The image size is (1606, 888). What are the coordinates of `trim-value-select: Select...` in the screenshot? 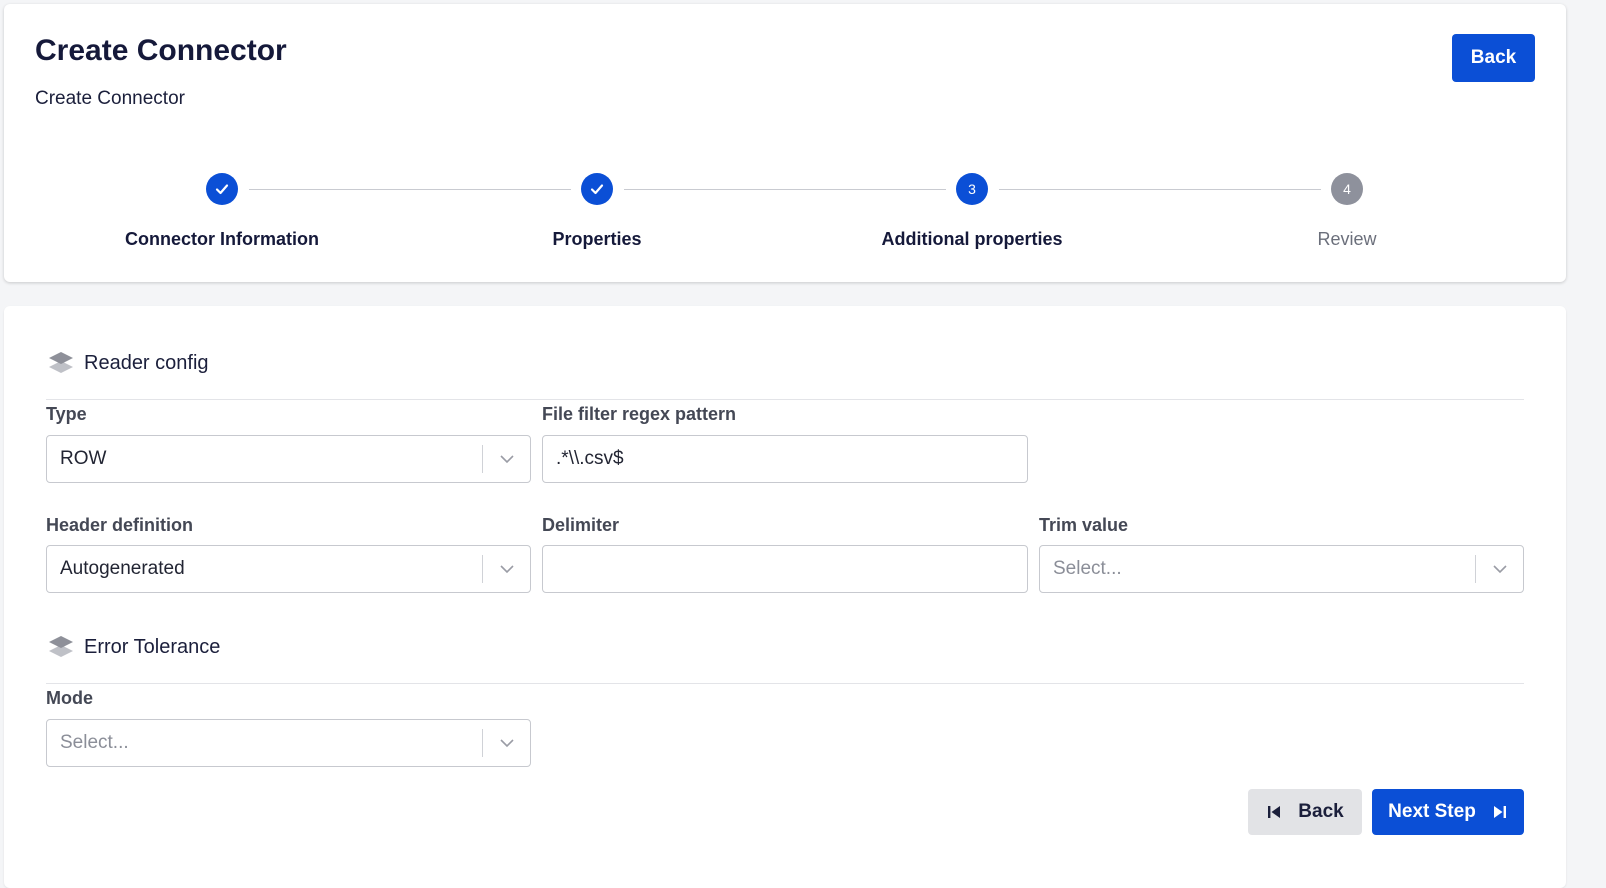 It's located at (1281, 569).